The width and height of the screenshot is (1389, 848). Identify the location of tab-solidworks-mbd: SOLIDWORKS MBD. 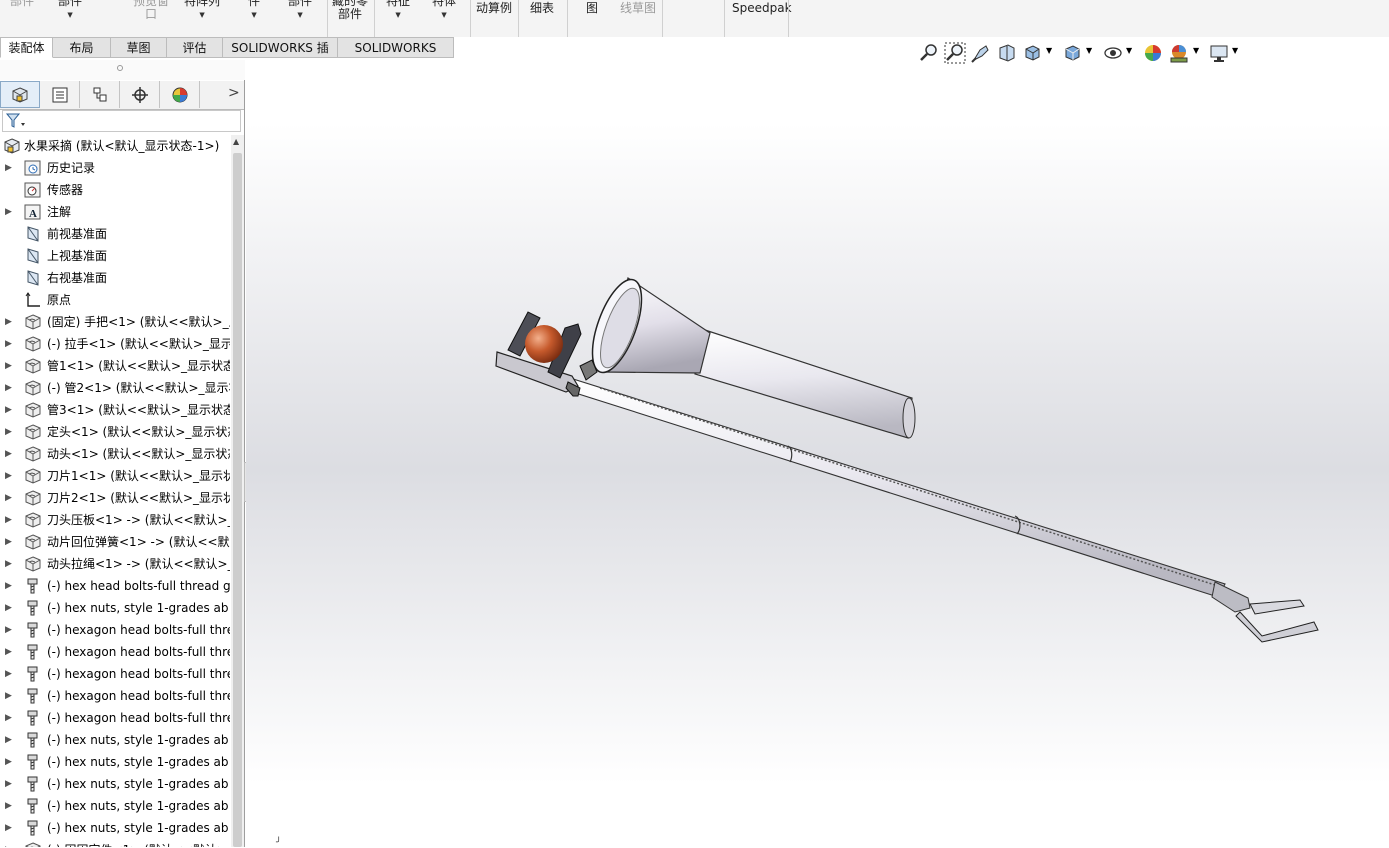
(396, 56).